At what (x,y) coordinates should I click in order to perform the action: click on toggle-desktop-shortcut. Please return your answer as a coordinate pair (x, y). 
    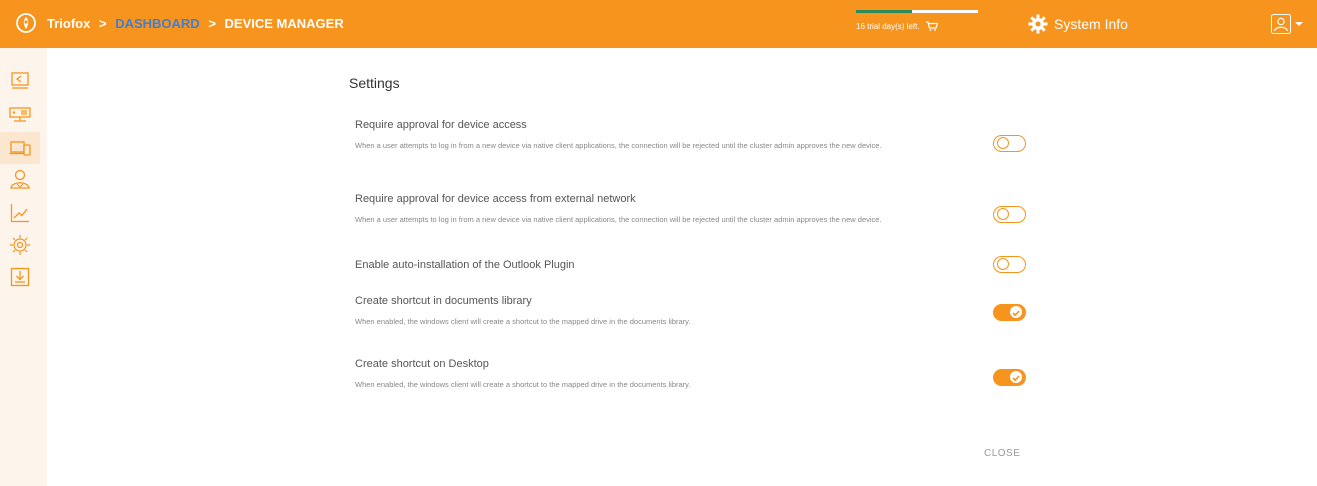
    Looking at the image, I should click on (1009, 377).